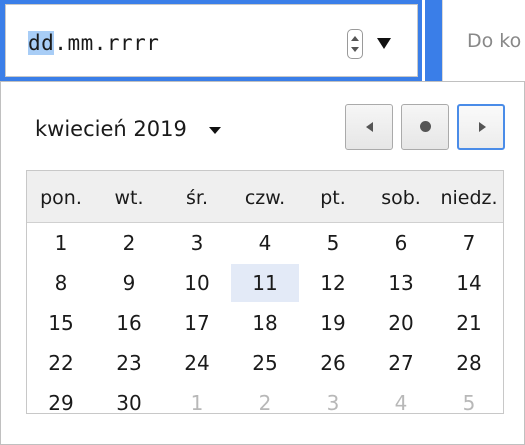 The height and width of the screenshot is (445, 525). I want to click on up-down-stepper-icon, so click(355, 44).